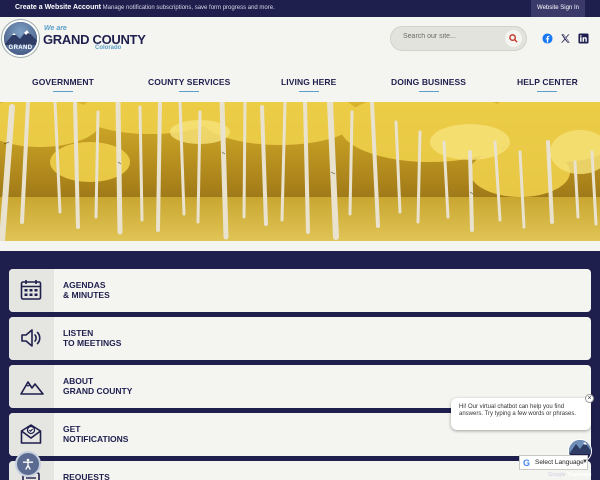 The width and height of the screenshot is (600, 480). I want to click on nav-label: GOVERNMENT, so click(63, 82).